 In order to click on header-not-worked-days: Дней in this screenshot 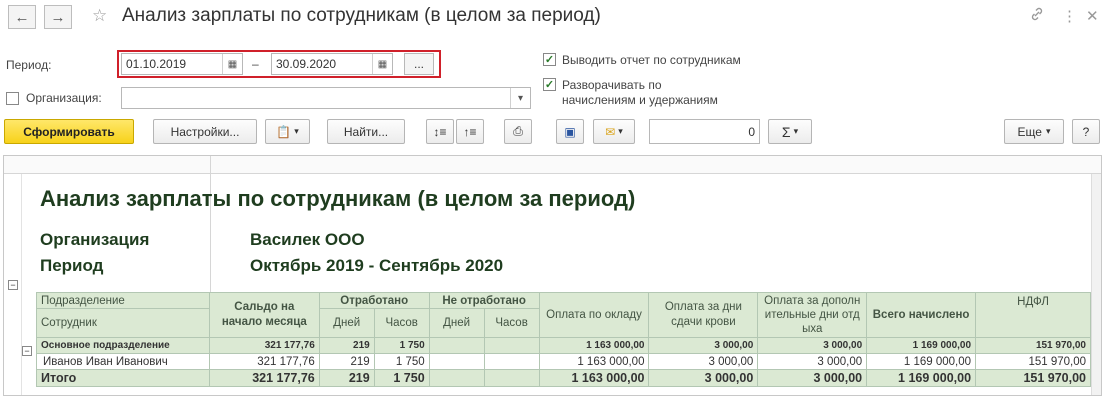, I will do `click(456, 323)`.